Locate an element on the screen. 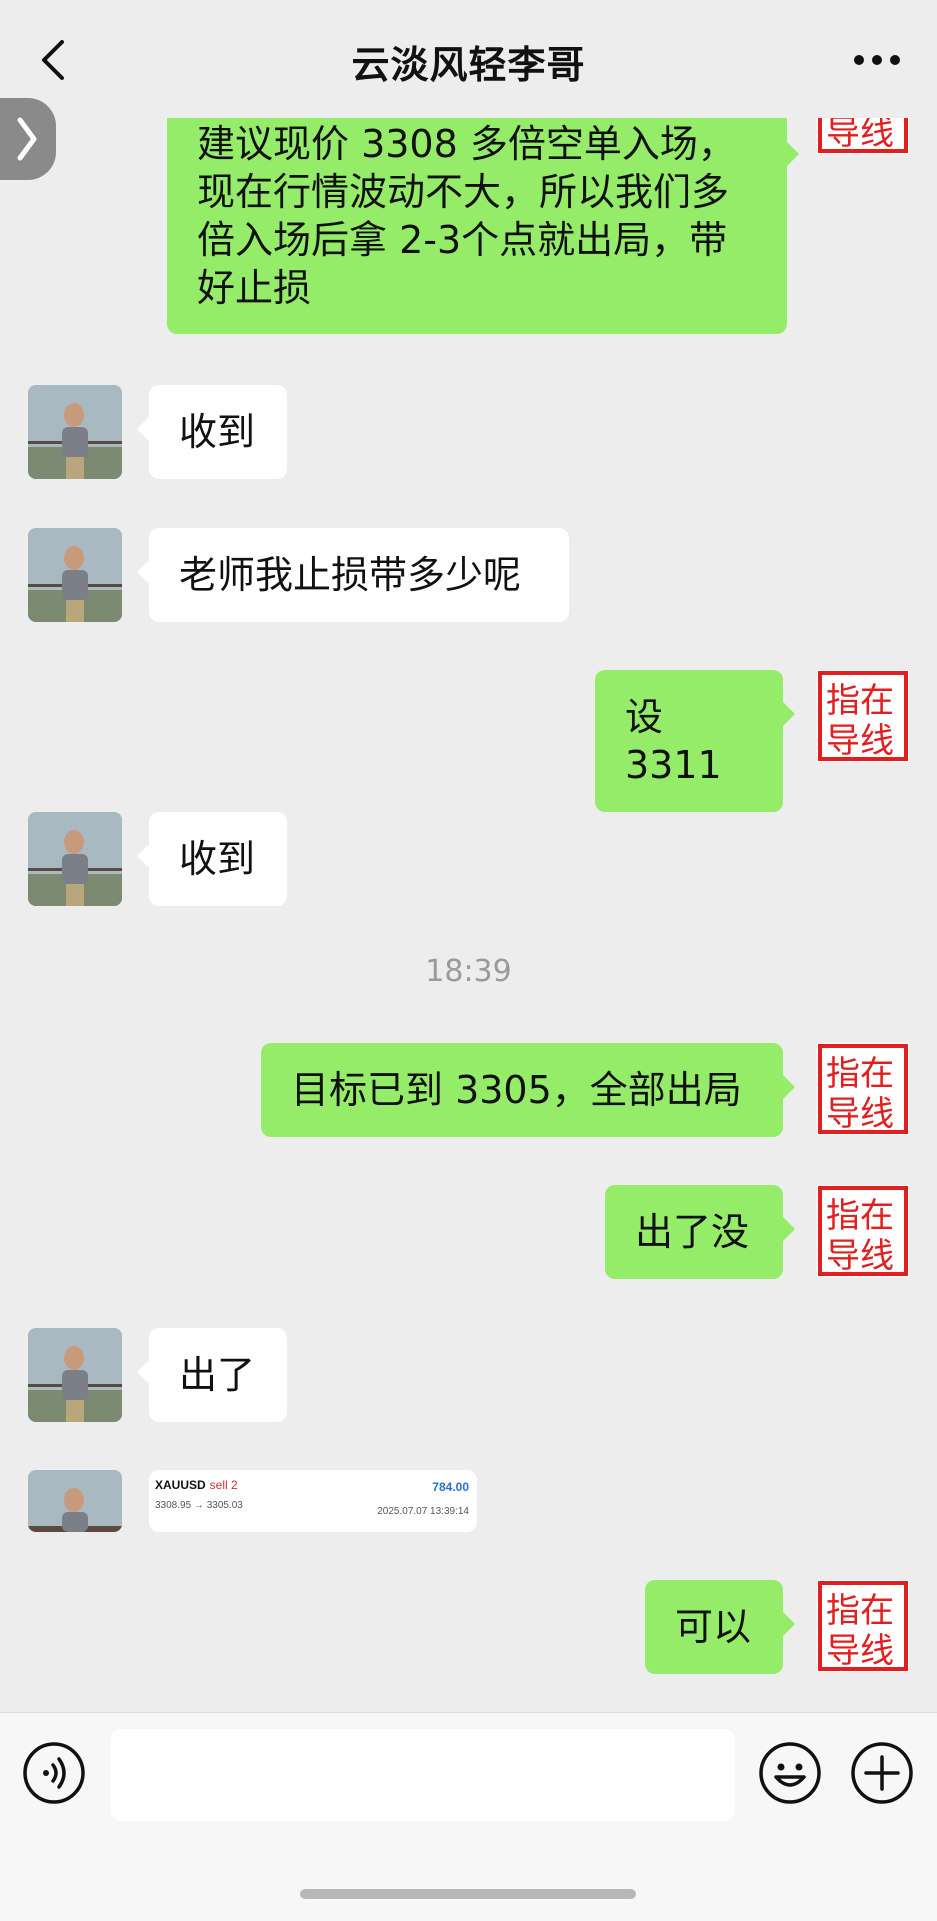 This screenshot has height=1921, width=937. message-bubble-out: 目标已到 3305，全部出局 is located at coordinates (528, 1090).